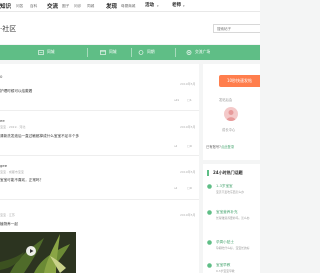 This screenshot has height=273, width=320. Describe the element at coordinates (13, 127) in the screenshot. I see `post-meta: 宝宝 · 2019 · 河北` at that location.